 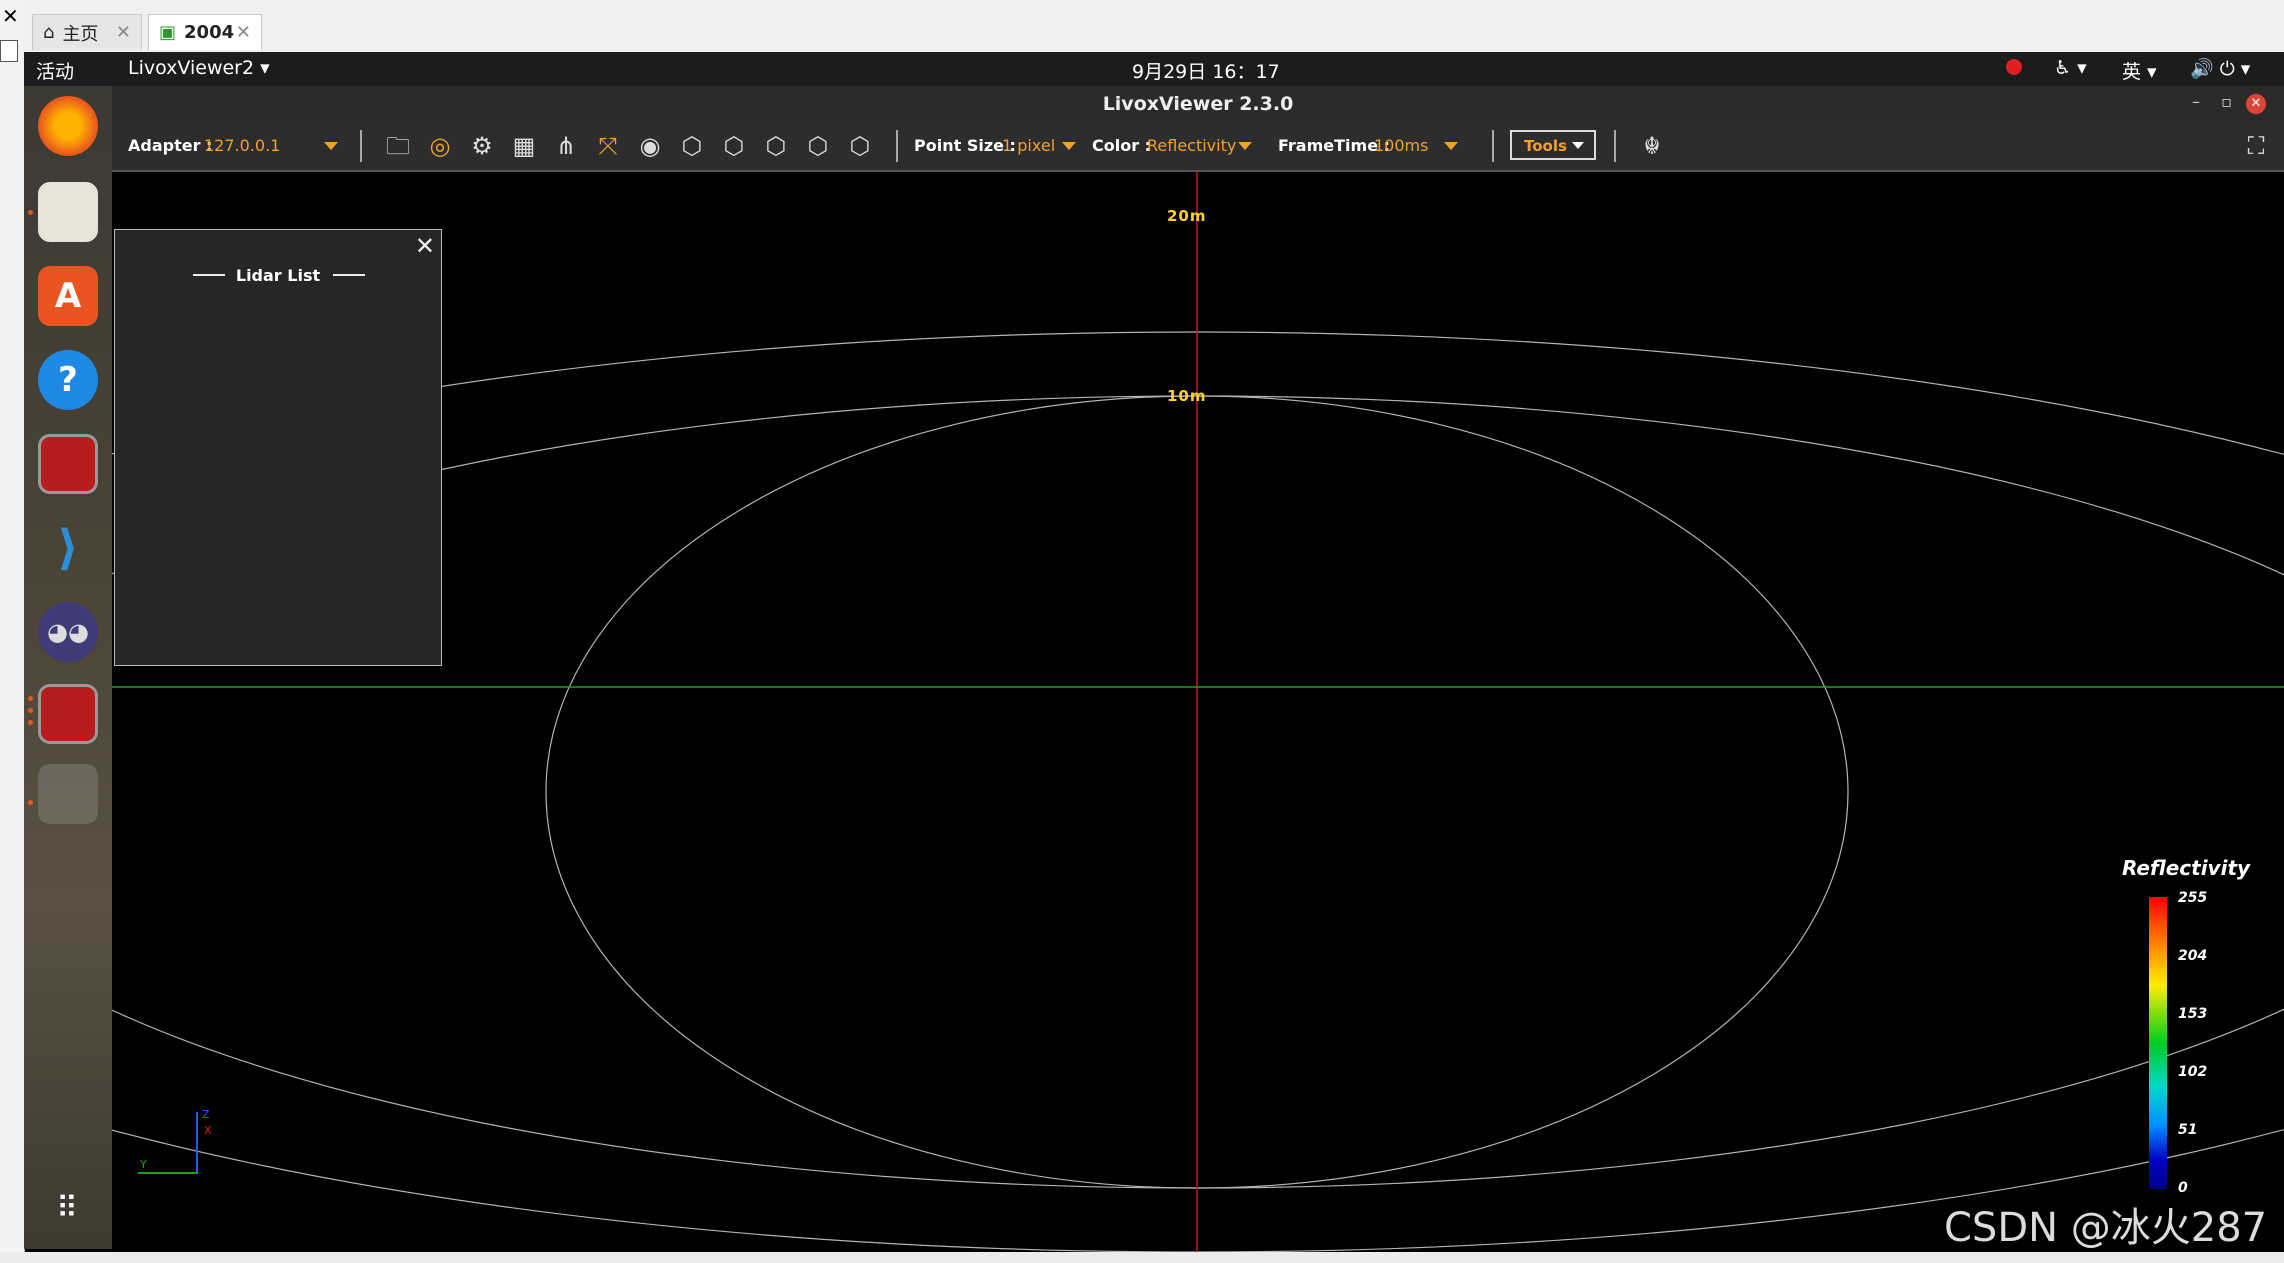 What do you see at coordinates (2158, 1043) in the screenshot?
I see `color-scale-bar` at bounding box center [2158, 1043].